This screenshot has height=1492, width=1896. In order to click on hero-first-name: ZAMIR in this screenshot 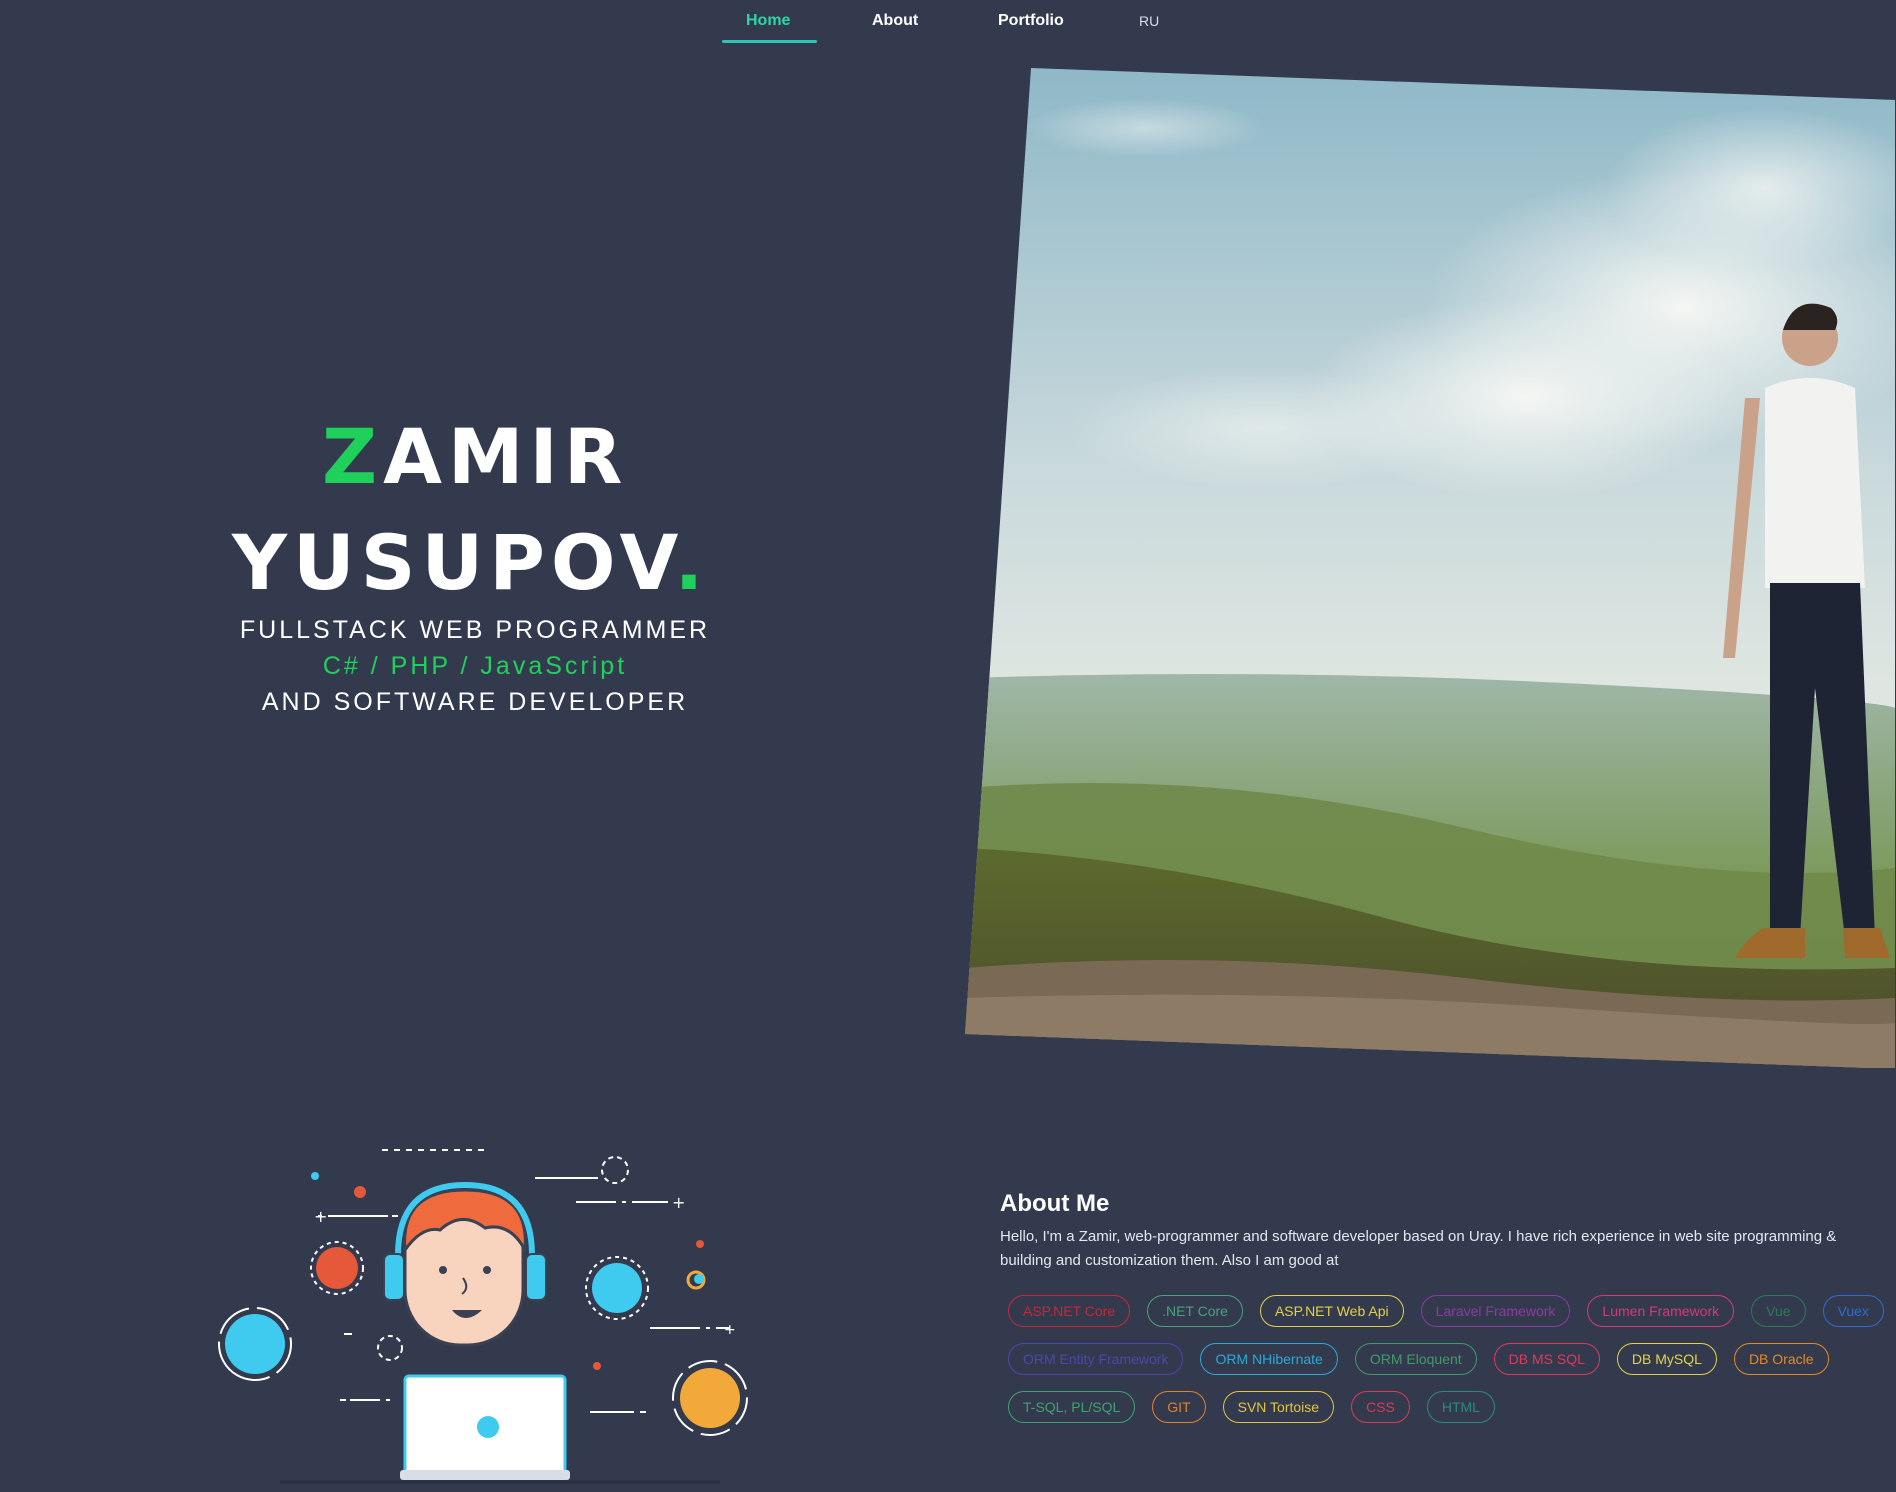, I will do `click(475, 456)`.